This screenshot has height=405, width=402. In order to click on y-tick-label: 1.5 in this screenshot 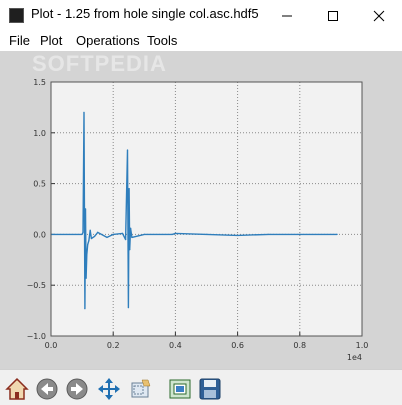, I will do `click(39, 82)`.